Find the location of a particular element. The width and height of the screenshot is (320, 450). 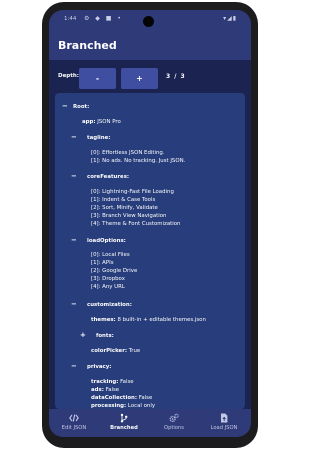

status-time: 1:44 is located at coordinates (70, 19).